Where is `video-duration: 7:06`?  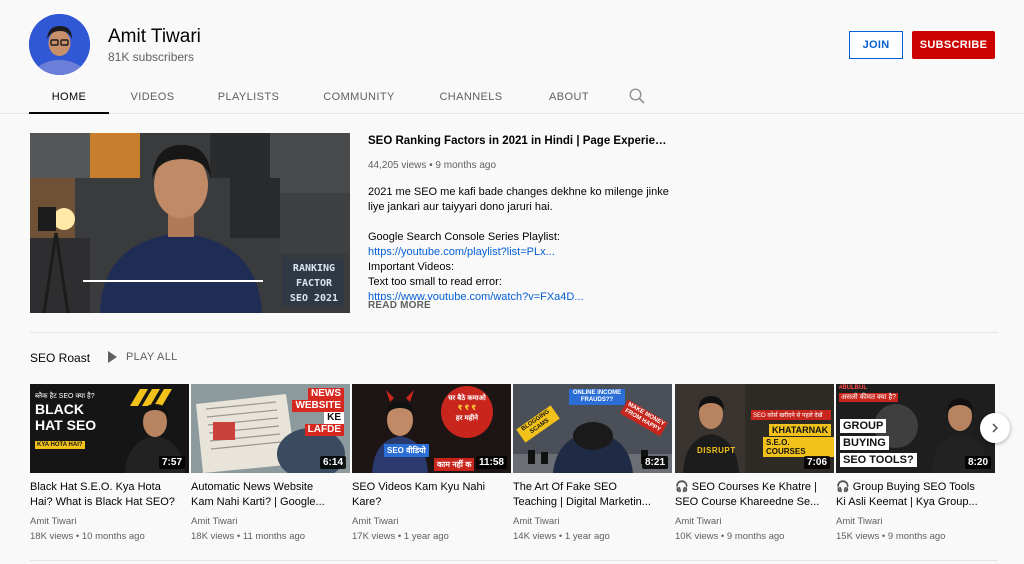 video-duration: 7:06 is located at coordinates (816, 462).